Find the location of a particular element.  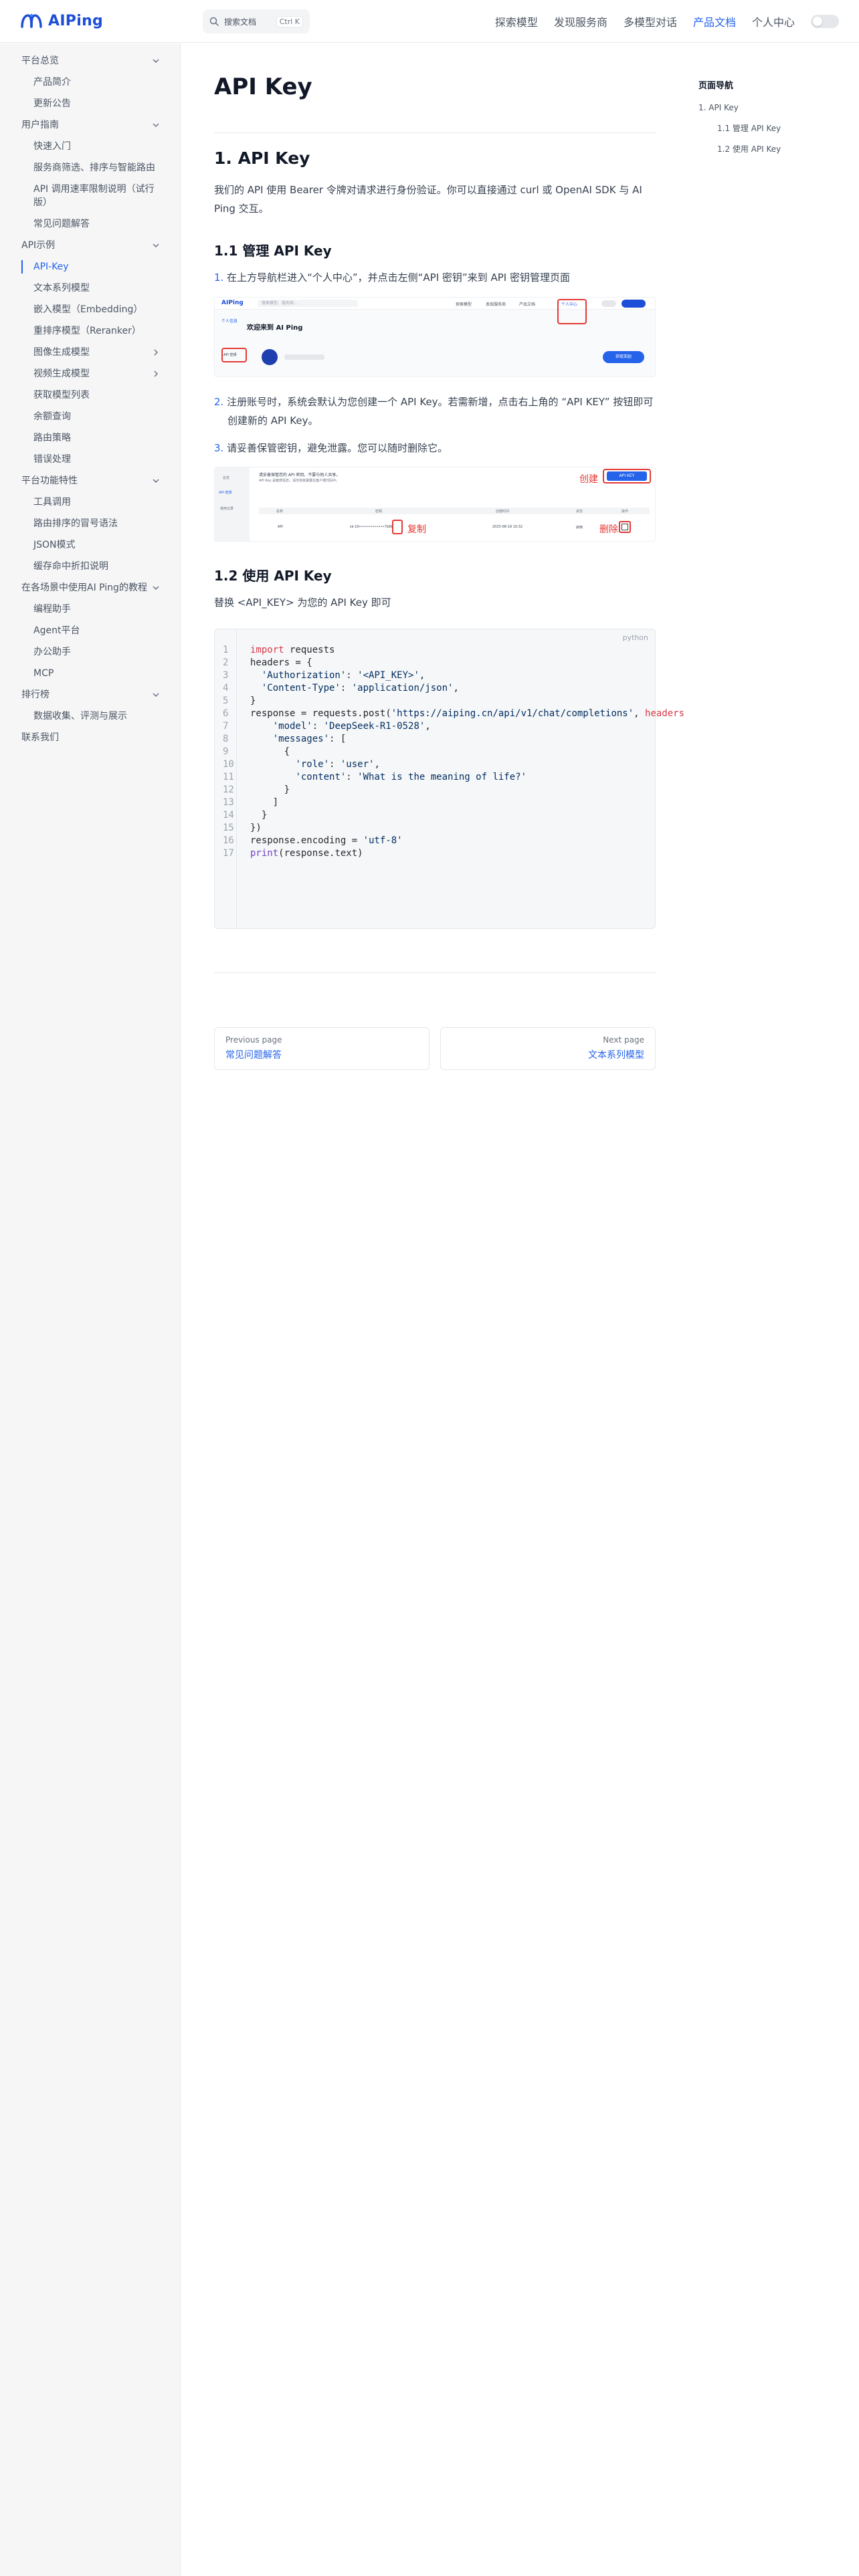

toc-item-api-key: 1. API Key is located at coordinates (765, 108).